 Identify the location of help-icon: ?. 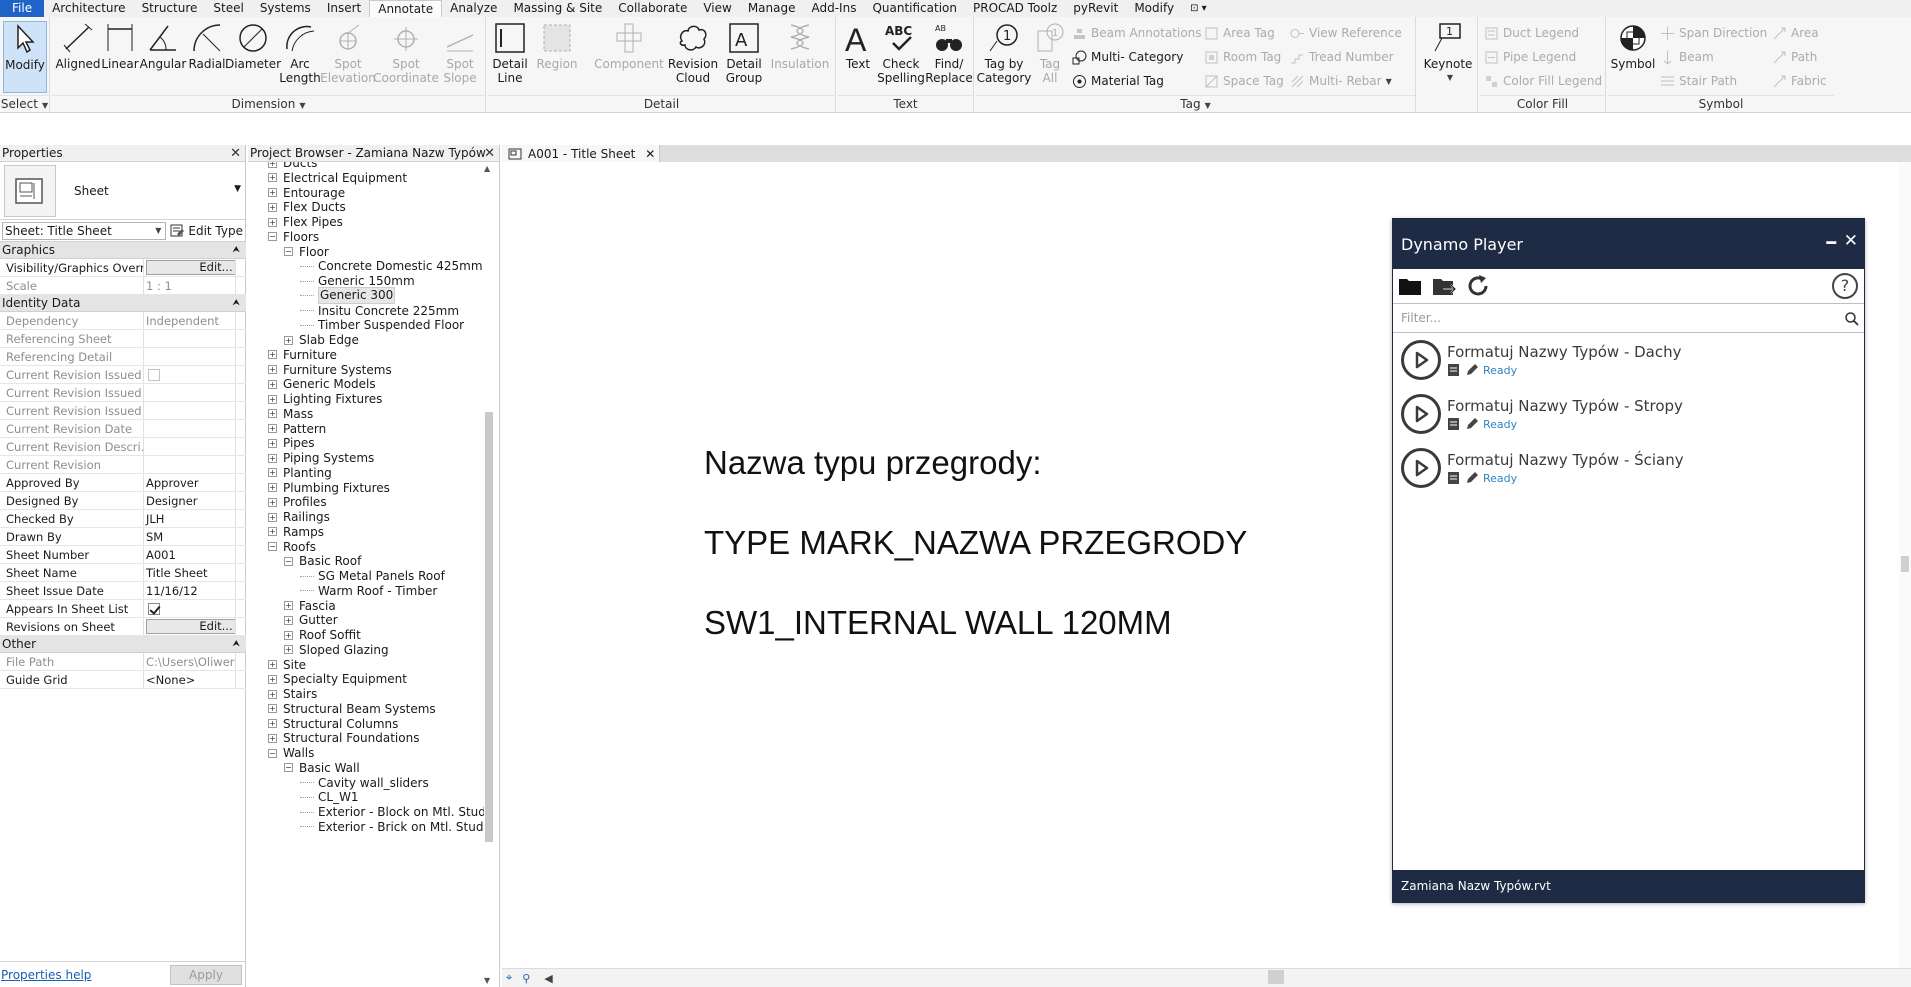
(1845, 286).